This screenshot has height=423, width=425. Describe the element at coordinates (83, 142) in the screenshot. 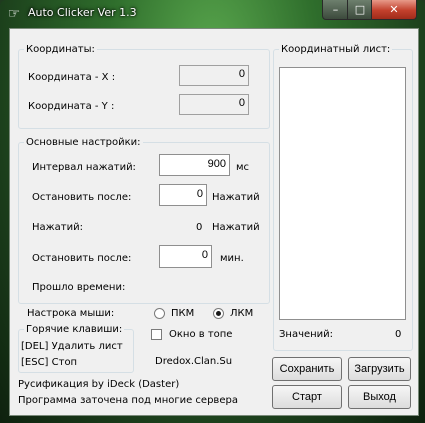

I see `settings-legend: Основные настройки:` at that location.